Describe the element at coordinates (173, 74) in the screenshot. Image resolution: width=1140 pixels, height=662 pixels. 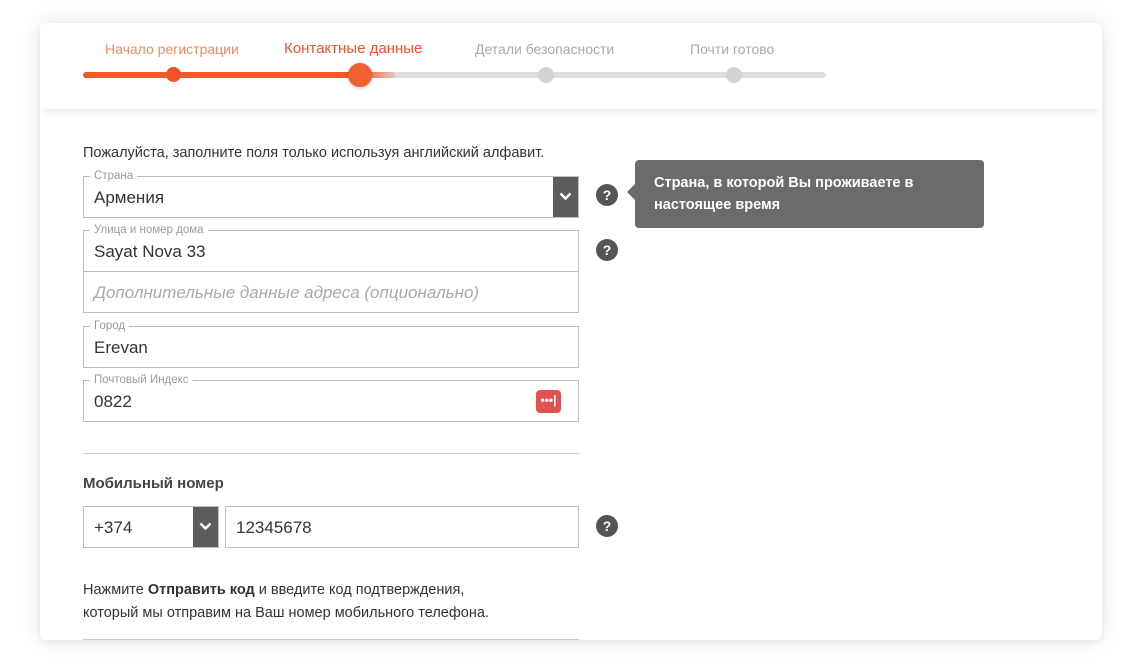
I see `step-dot-completed` at that location.